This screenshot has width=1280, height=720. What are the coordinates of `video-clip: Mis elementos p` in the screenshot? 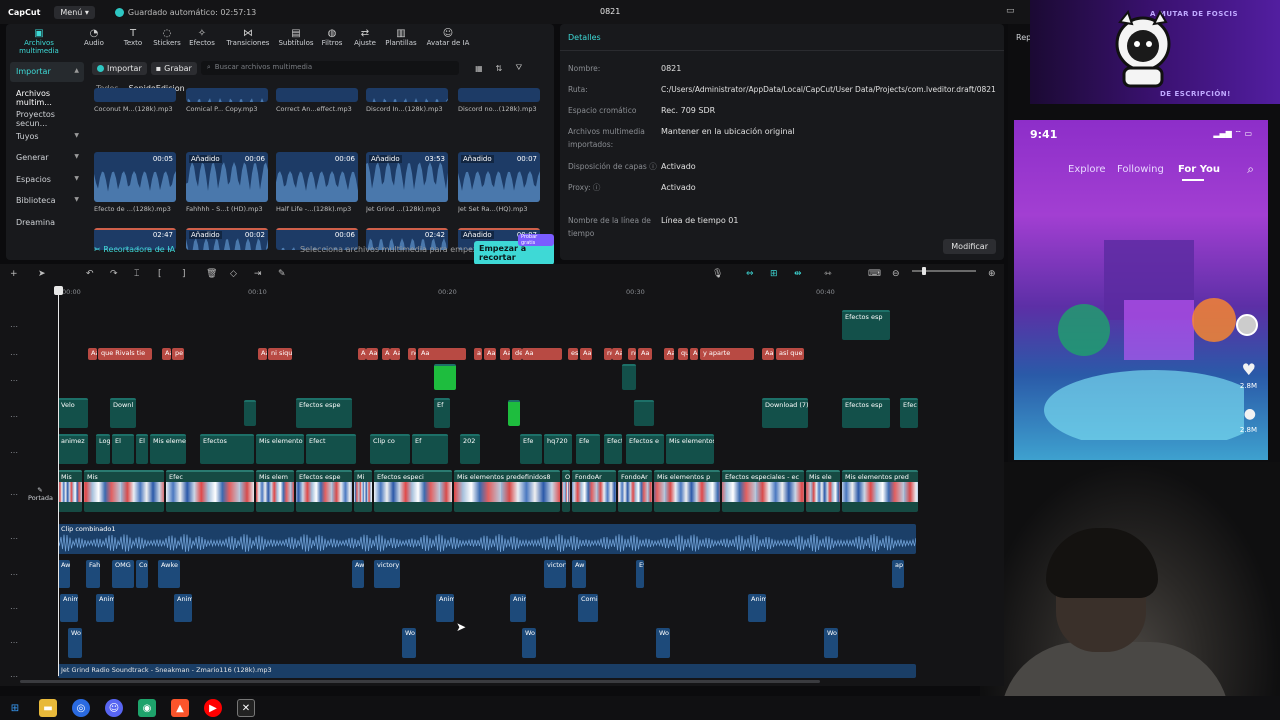 It's located at (687, 491).